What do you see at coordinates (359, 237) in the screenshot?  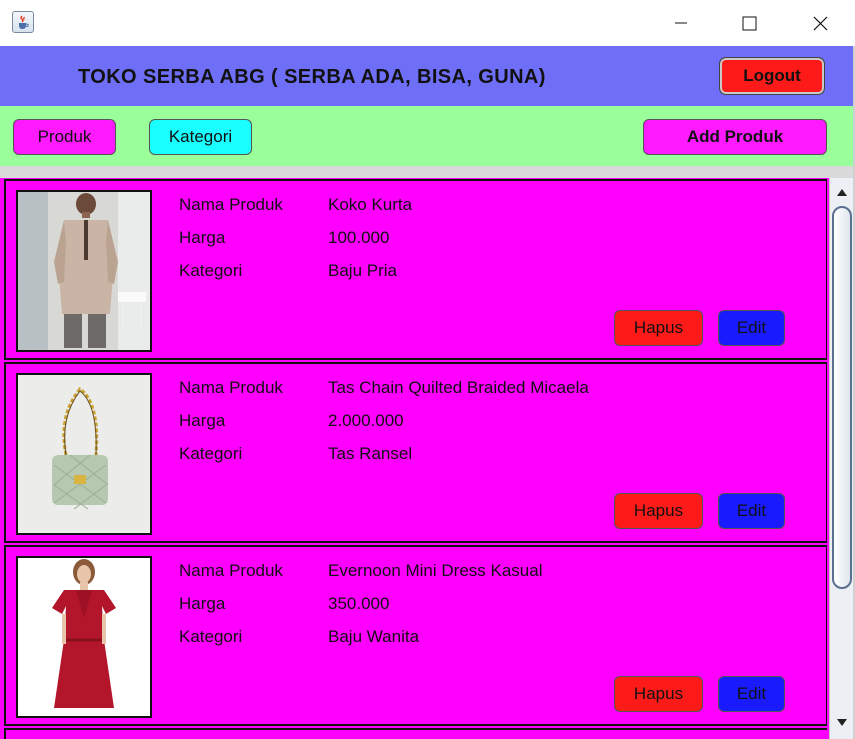 I see `product-price: 100.000` at bounding box center [359, 237].